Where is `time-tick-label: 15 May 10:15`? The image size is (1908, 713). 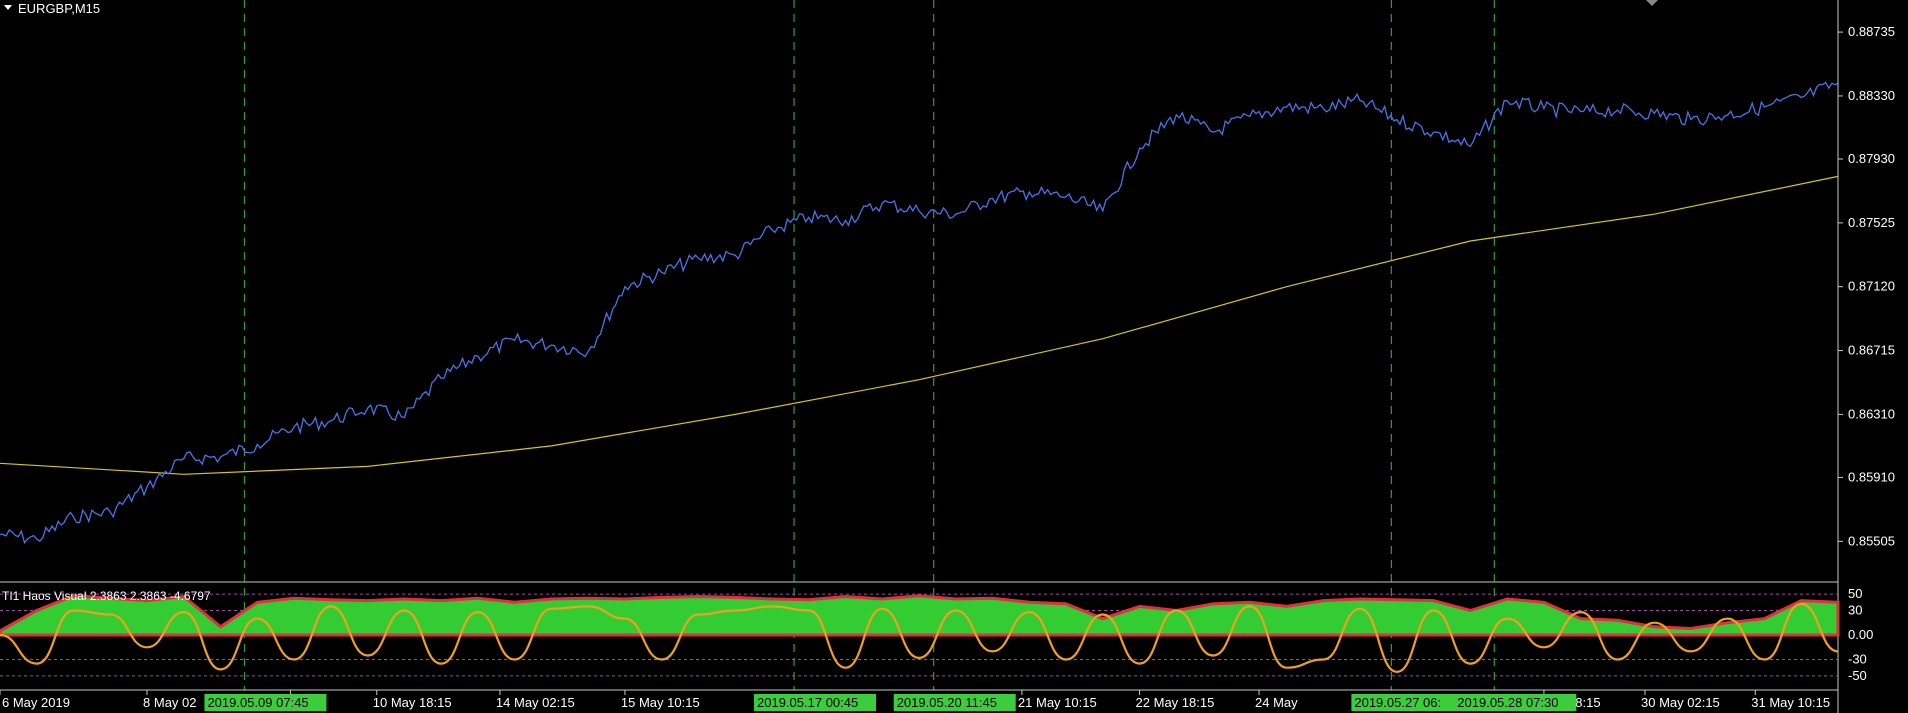 time-tick-label: 15 May 10:15 is located at coordinates (660, 702).